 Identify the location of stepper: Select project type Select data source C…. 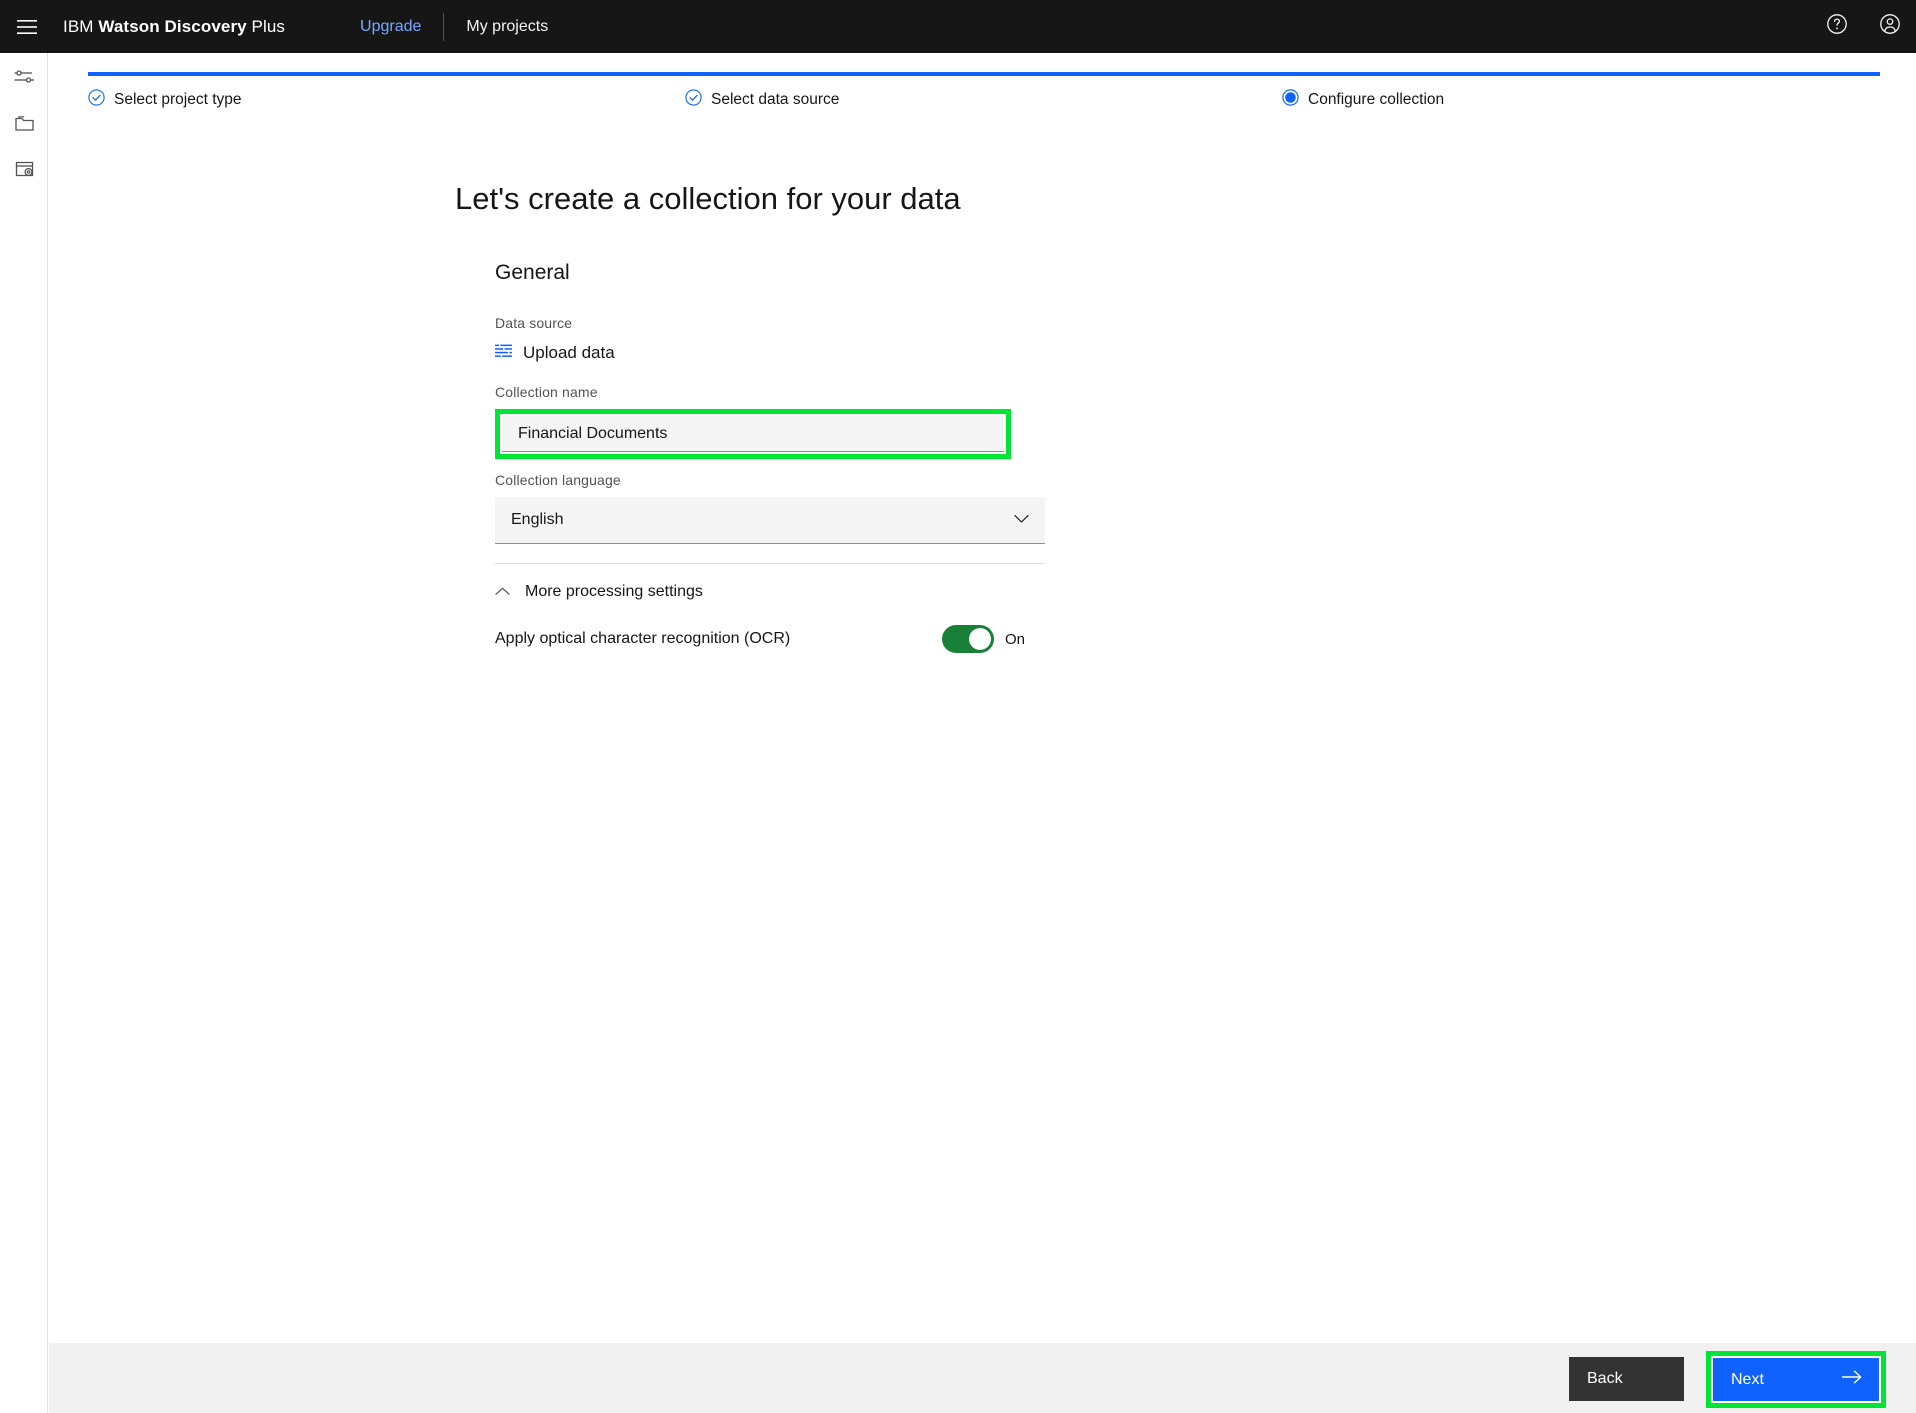
(984, 100).